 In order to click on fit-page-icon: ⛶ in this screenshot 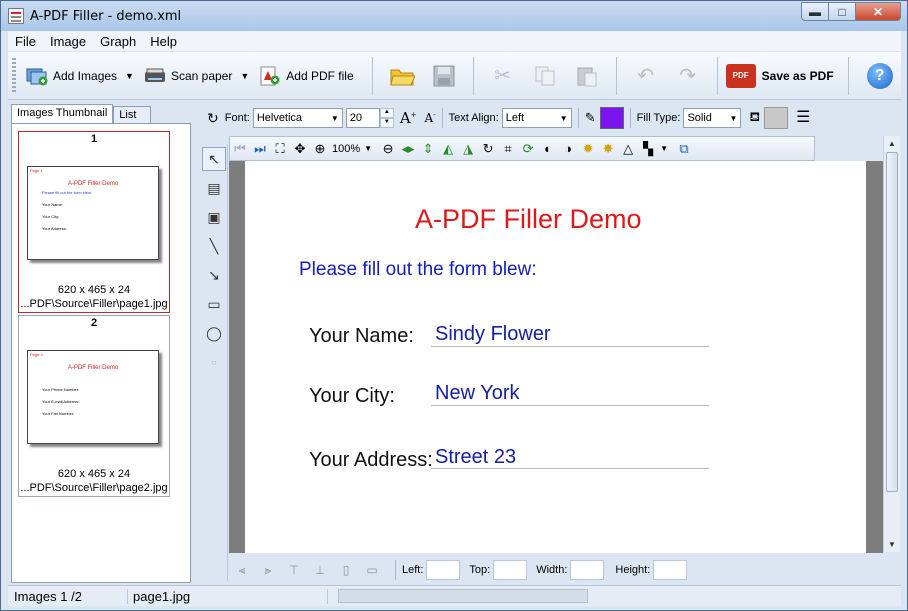, I will do `click(280, 149)`.